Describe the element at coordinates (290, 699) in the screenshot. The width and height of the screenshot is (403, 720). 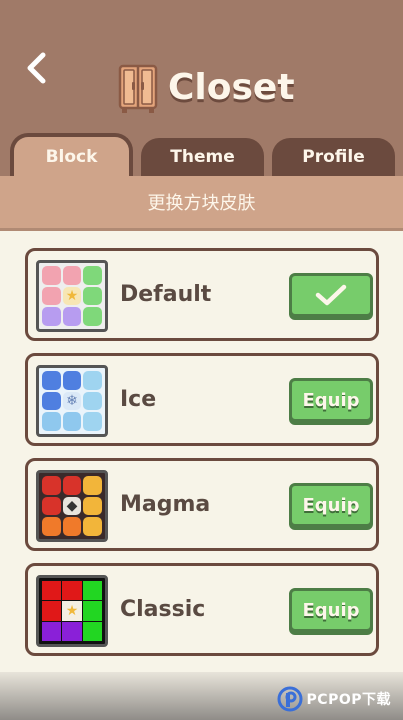
I see `pcpop-logo-icon` at that location.